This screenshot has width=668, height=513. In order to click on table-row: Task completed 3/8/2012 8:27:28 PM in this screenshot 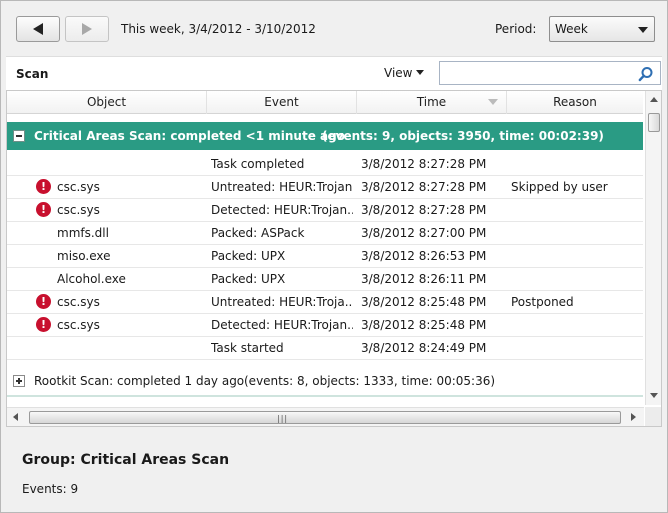, I will do `click(325, 164)`.